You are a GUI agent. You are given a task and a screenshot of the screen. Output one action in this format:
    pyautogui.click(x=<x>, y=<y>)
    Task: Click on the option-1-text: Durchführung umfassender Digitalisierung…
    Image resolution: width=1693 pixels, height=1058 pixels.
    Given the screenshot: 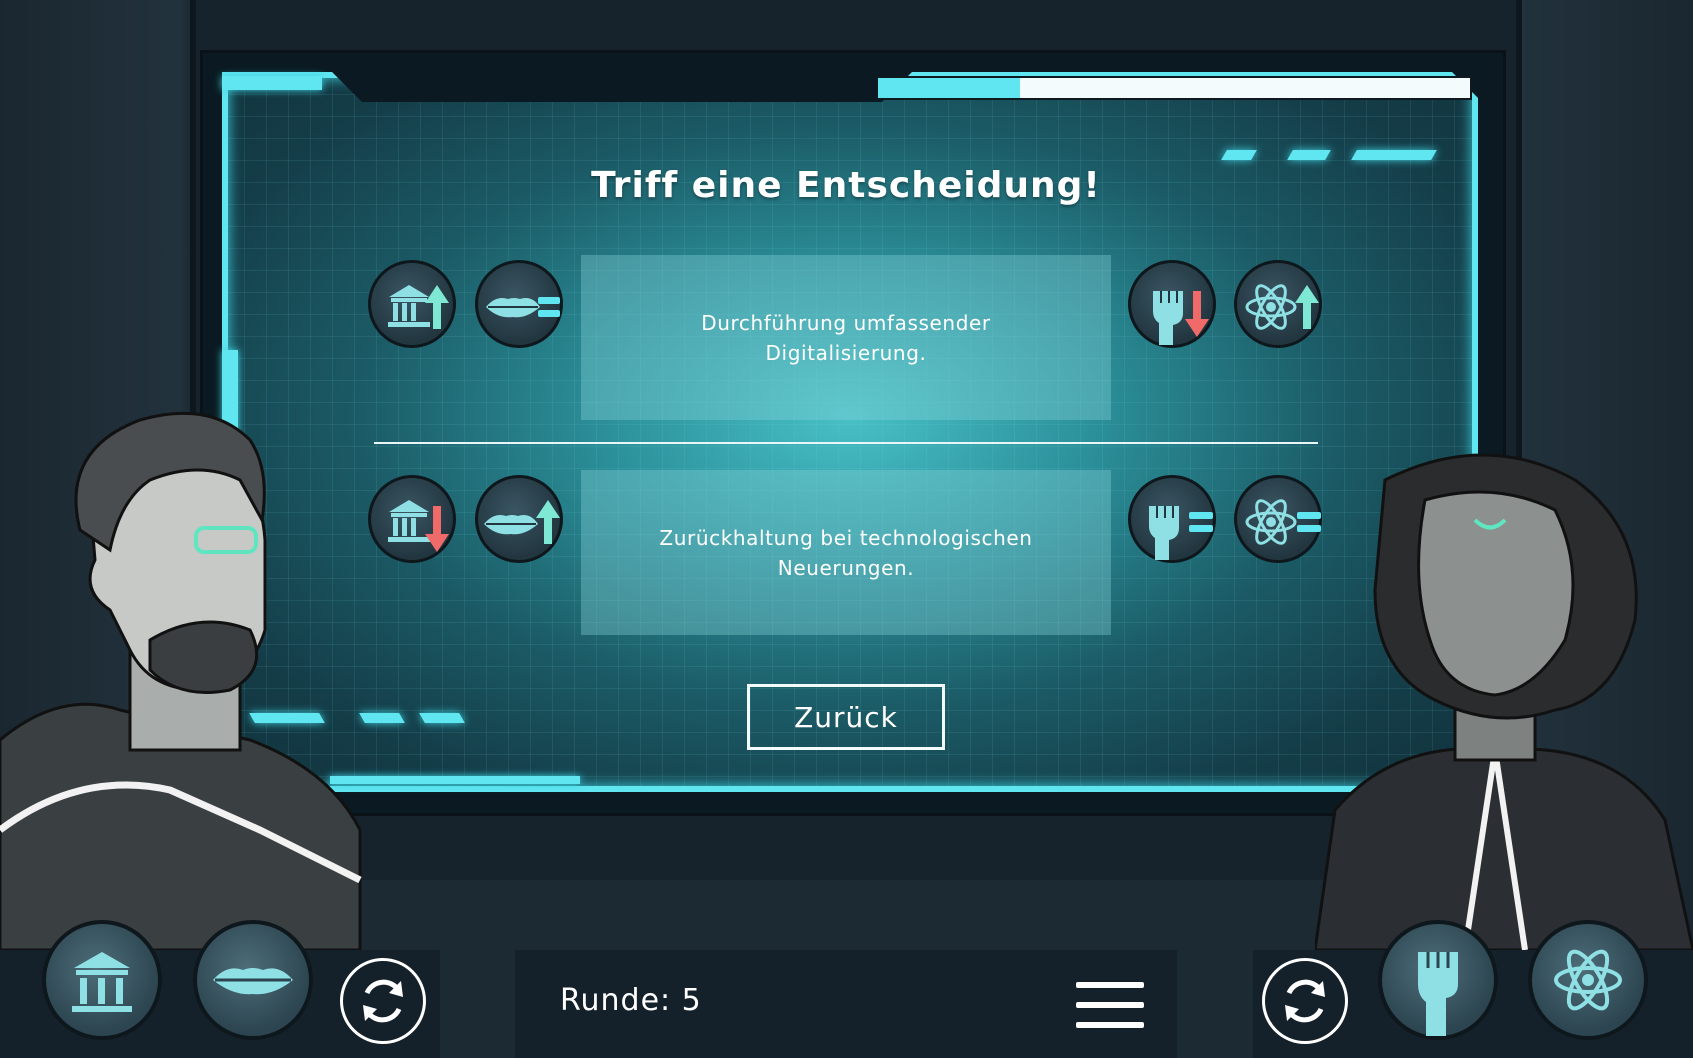 What is the action you would take?
    pyautogui.click(x=846, y=337)
    